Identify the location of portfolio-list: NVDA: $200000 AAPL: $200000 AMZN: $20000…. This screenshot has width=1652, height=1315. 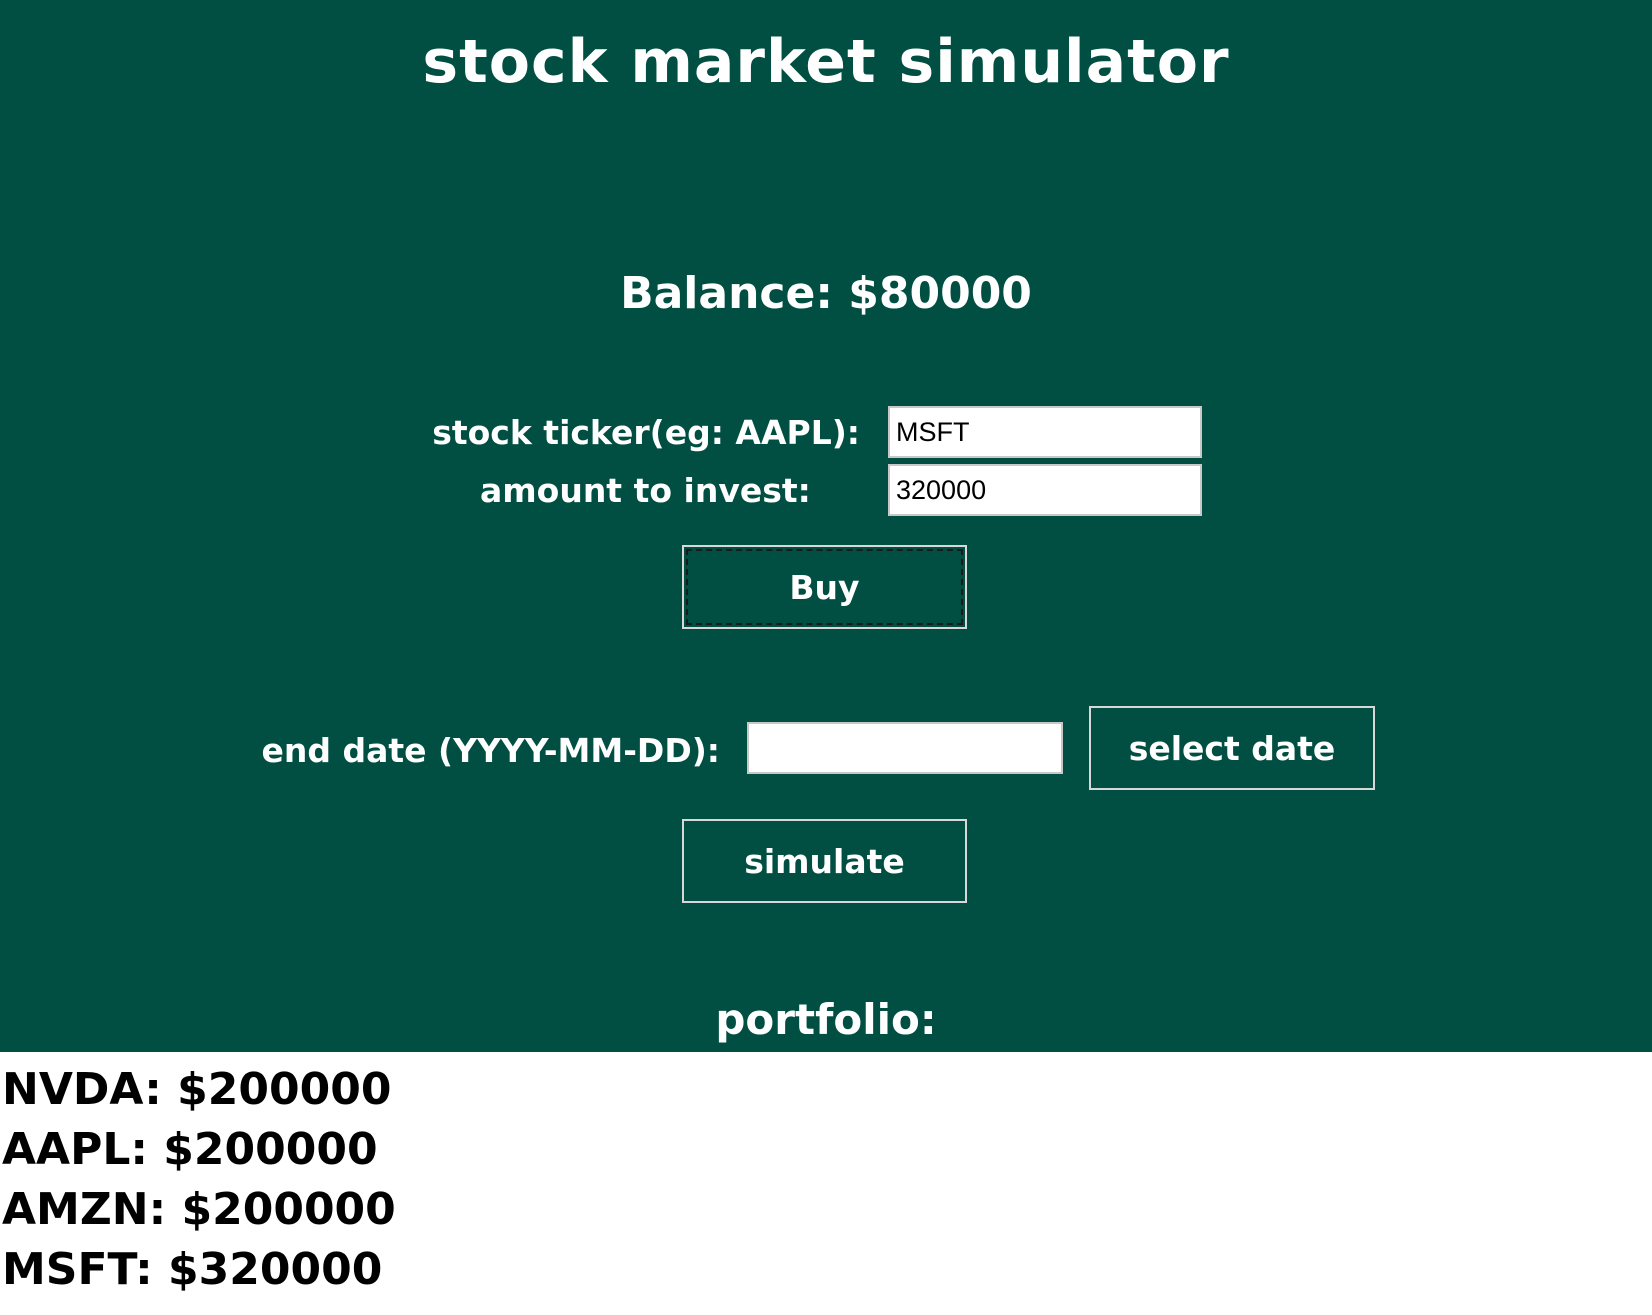
(199, 1180).